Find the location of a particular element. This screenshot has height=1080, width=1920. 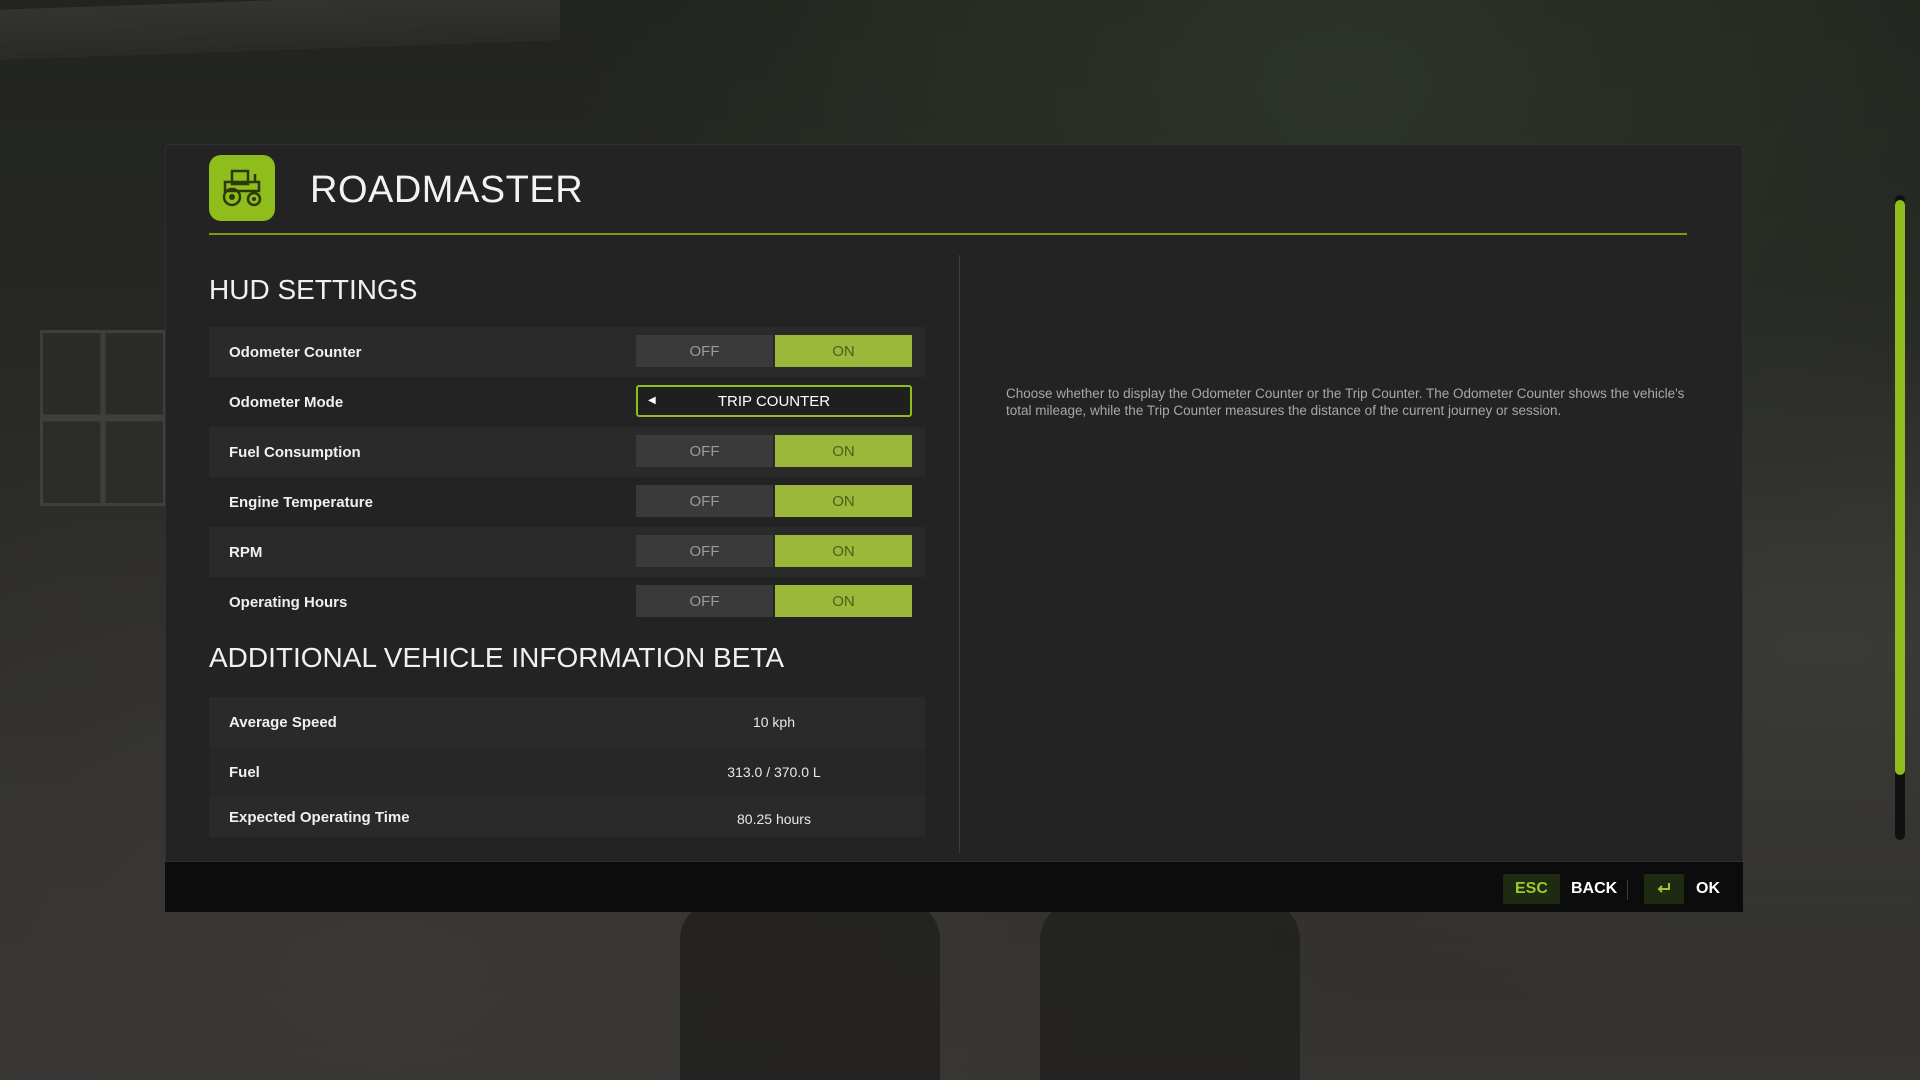

back-button: BACK is located at coordinates (1594, 889).